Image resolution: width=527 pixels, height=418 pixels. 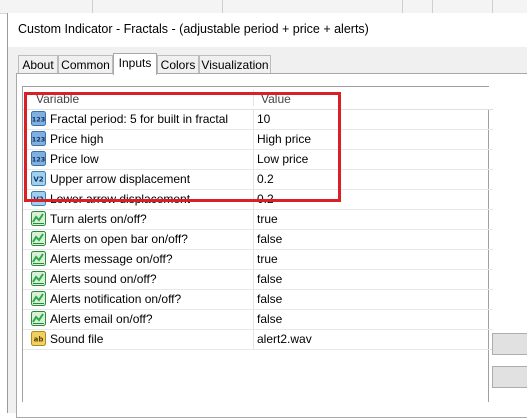 I want to click on background-window-strip, so click(x=263, y=7).